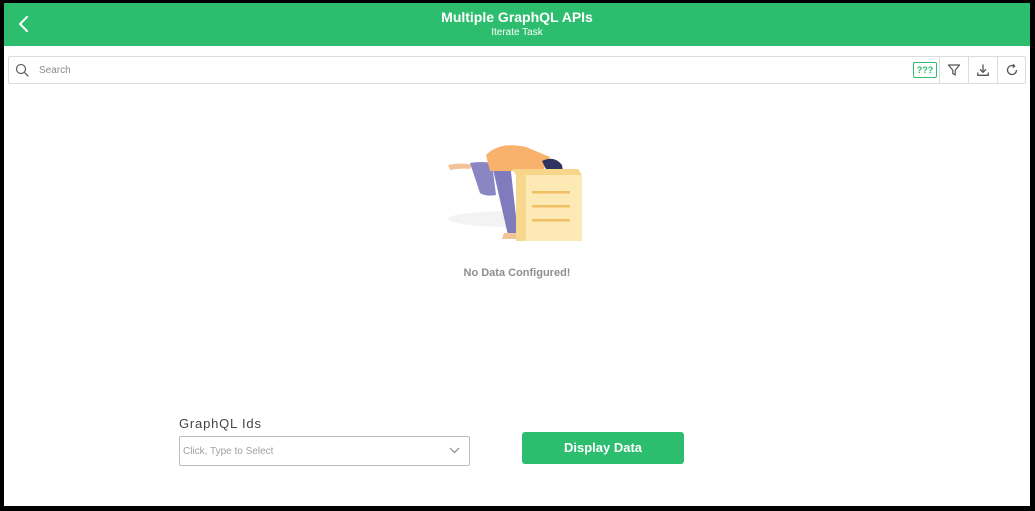  I want to click on header-bar: Multiple GraphQL APIs Iterate Task, so click(517, 24).